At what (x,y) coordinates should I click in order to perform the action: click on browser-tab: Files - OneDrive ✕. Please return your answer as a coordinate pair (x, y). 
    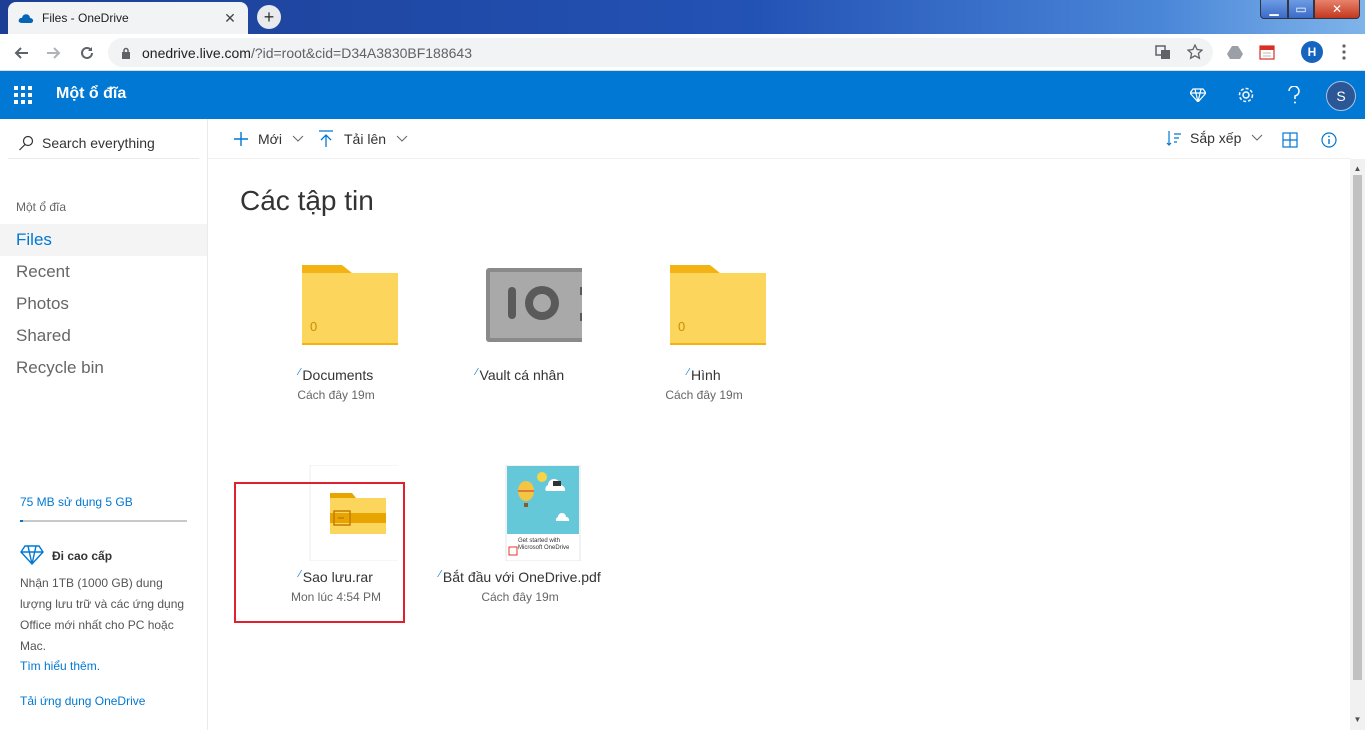
    Looking at the image, I should click on (128, 18).